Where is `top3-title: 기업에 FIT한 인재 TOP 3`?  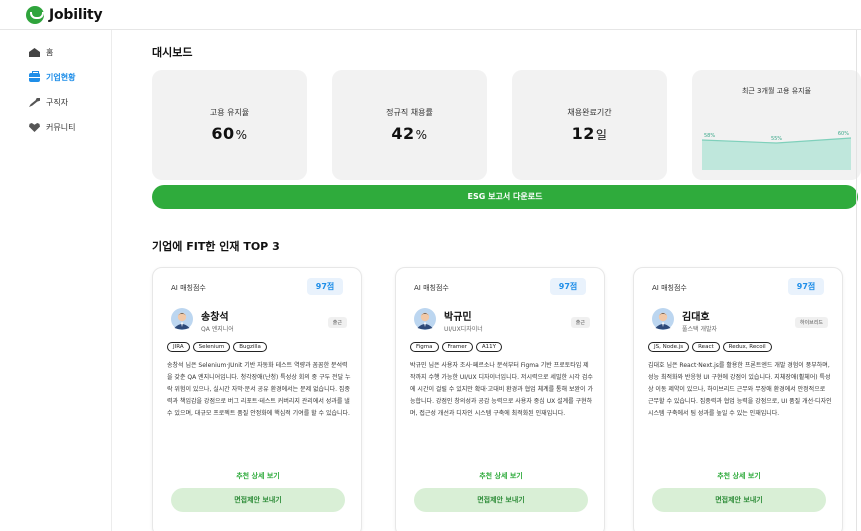 top3-title: 기업에 FIT한 인재 TOP 3 is located at coordinates (216, 246).